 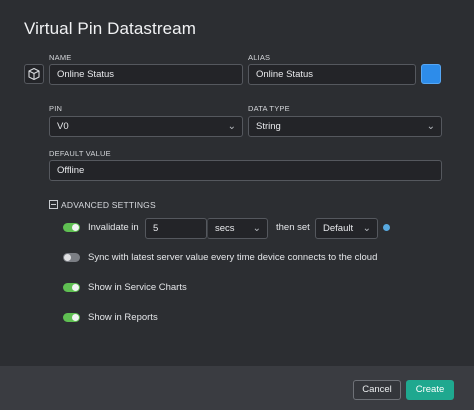 What do you see at coordinates (53, 204) in the screenshot?
I see `collapse-icon` at bounding box center [53, 204].